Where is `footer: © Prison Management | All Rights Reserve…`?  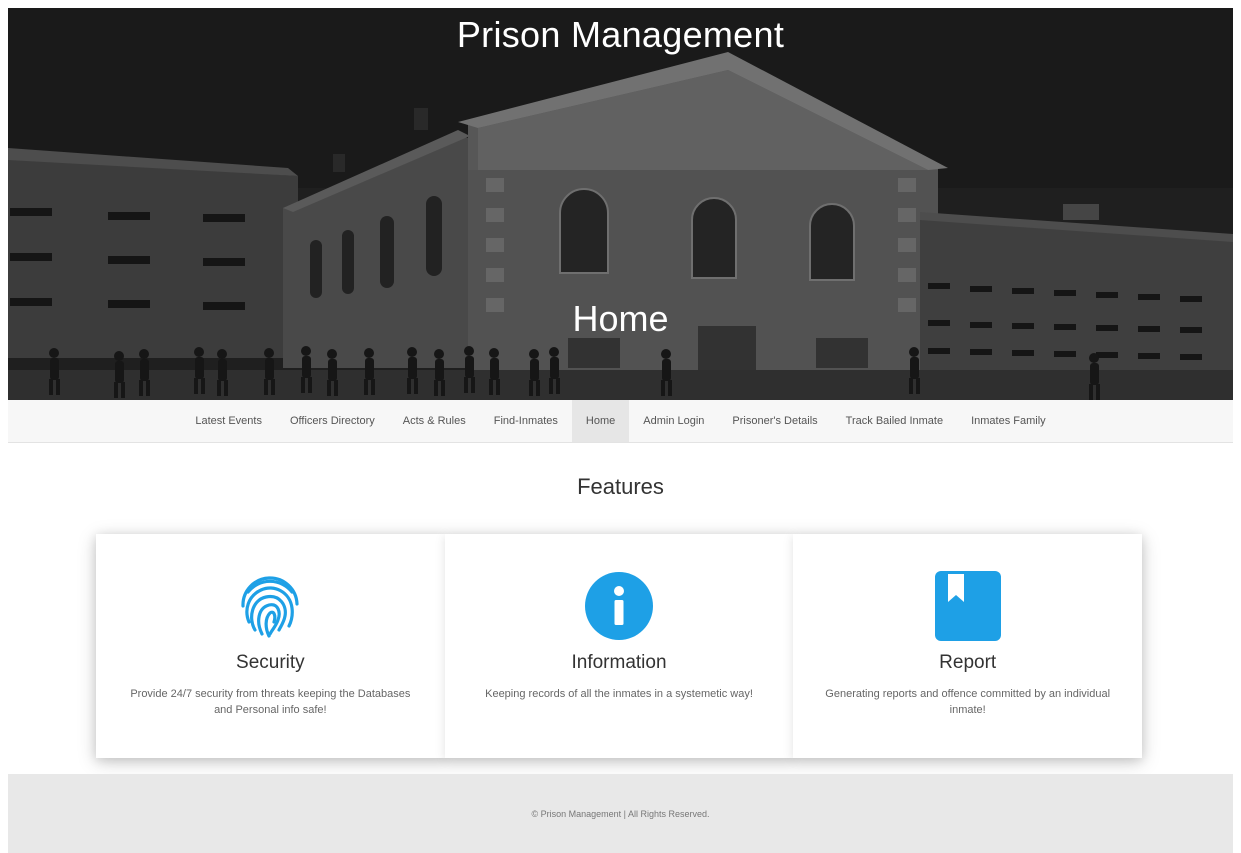
footer: © Prison Management | All Rights Reserve… is located at coordinates (620, 813).